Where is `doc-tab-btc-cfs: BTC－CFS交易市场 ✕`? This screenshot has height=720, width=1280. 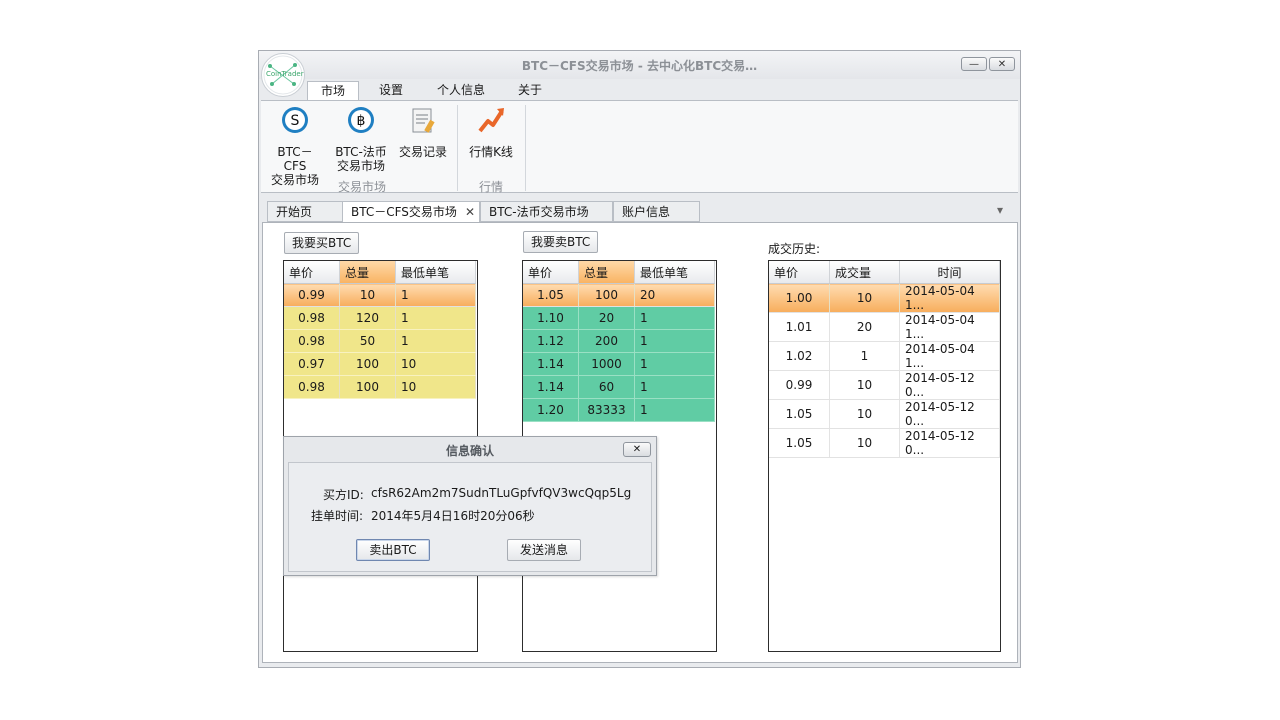 doc-tab-btc-cfs: BTC－CFS交易市场 ✕ is located at coordinates (411, 212).